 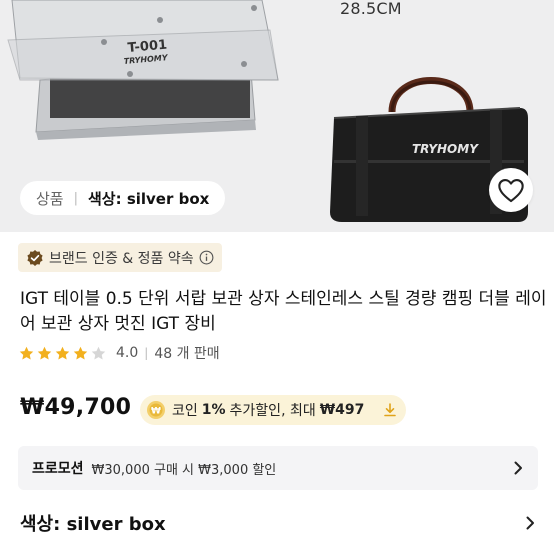 What do you see at coordinates (342, 410) in the screenshot?
I see `coin-max-amount: ₩497` at bounding box center [342, 410].